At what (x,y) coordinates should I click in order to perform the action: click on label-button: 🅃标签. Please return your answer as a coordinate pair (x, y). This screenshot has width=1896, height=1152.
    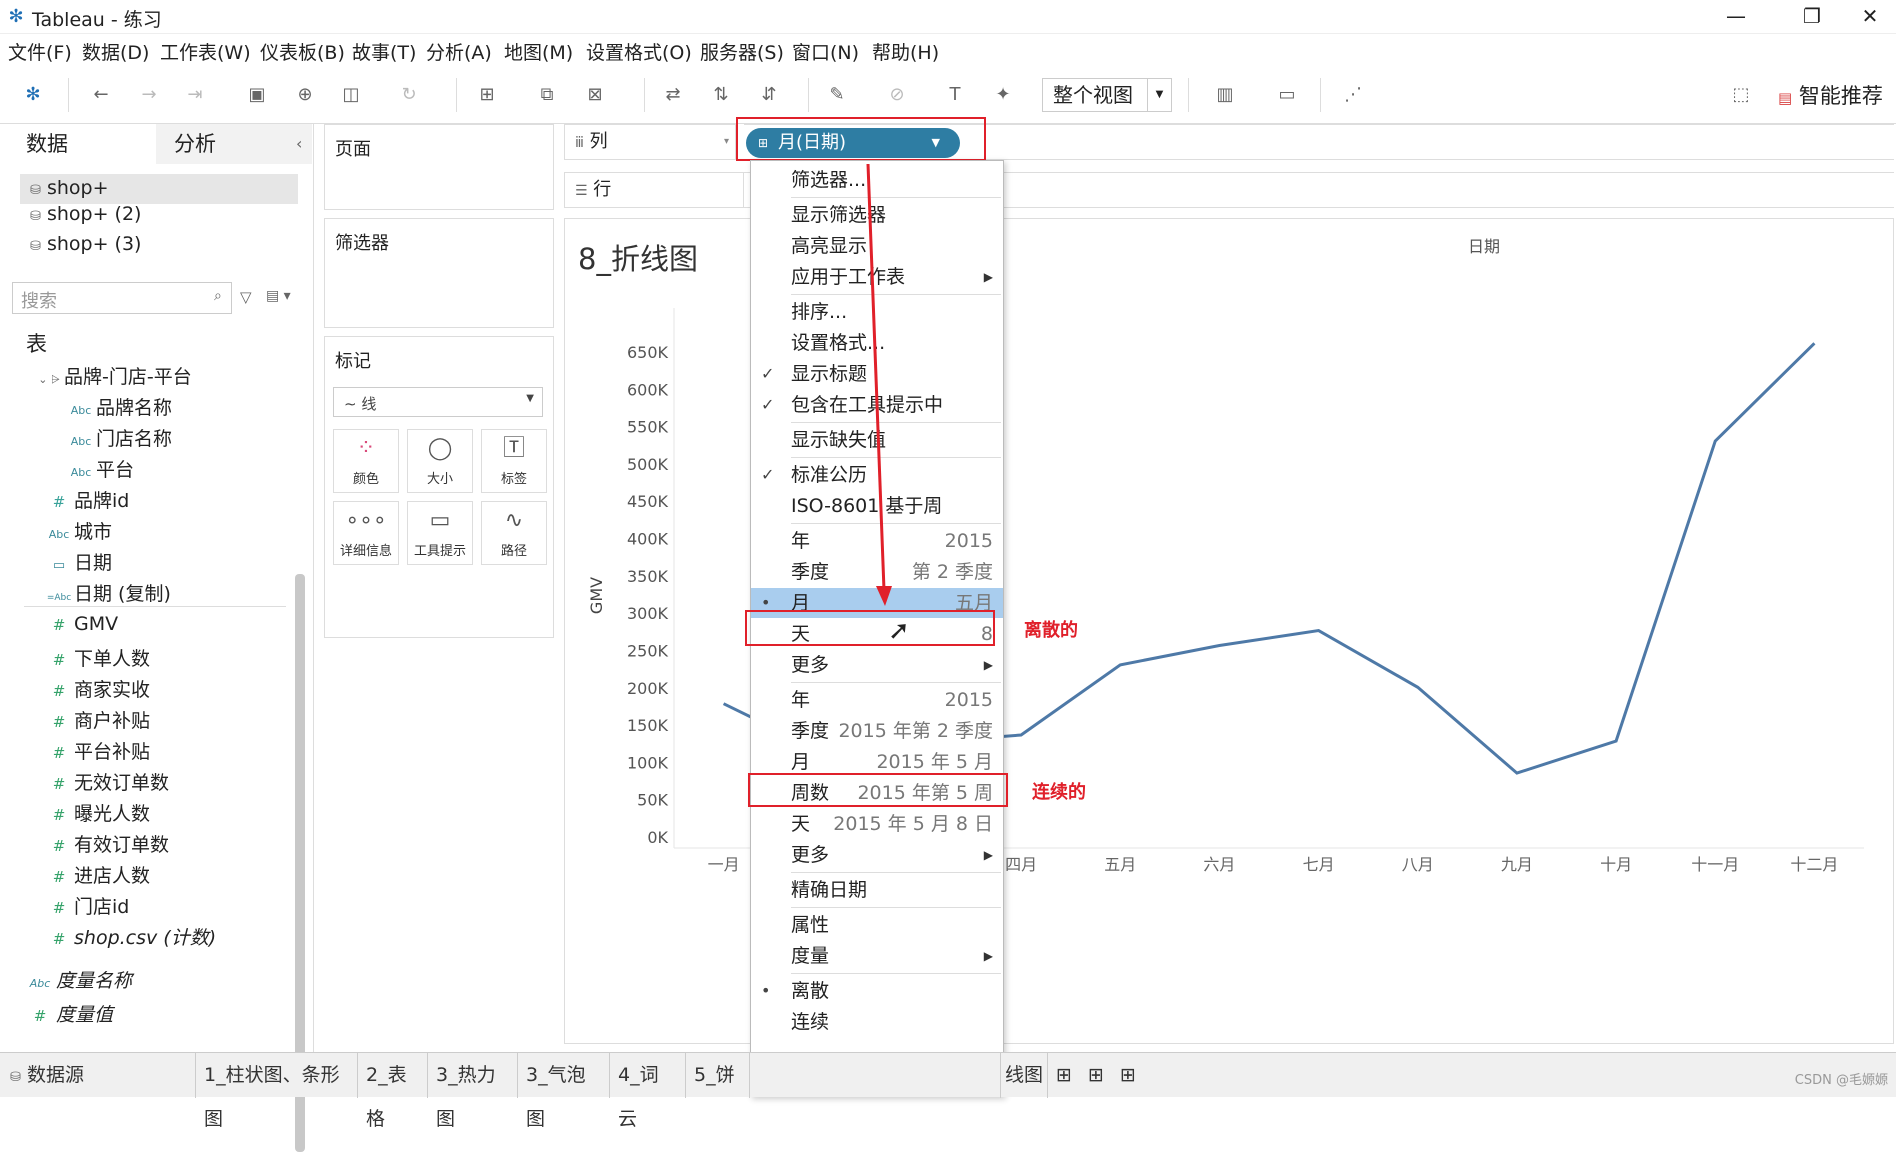
    Looking at the image, I should click on (514, 461).